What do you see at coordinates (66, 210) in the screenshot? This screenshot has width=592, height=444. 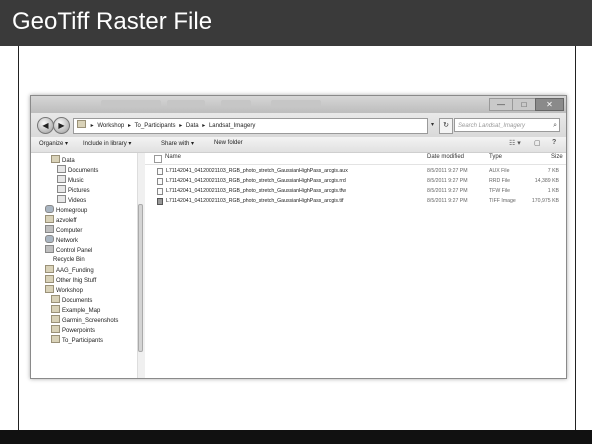 I see `nav-item-homegroup: Homegroup` at bounding box center [66, 210].